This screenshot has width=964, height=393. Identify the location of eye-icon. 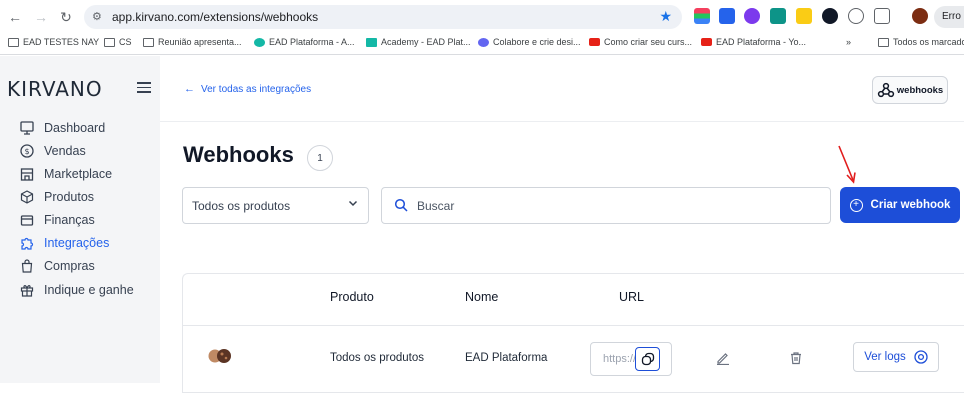
(921, 357).